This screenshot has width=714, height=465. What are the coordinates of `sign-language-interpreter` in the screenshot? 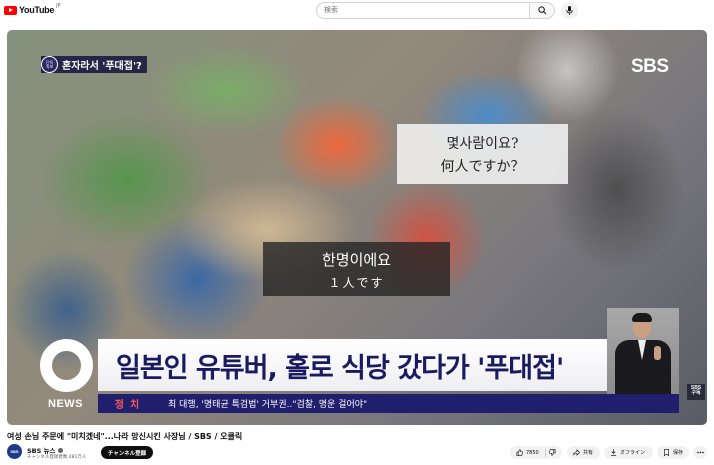 It's located at (643, 351).